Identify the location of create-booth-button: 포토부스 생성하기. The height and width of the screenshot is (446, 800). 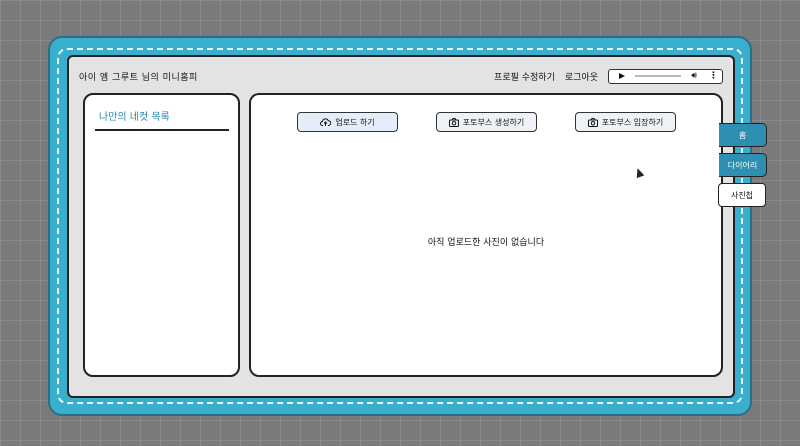
(486, 122).